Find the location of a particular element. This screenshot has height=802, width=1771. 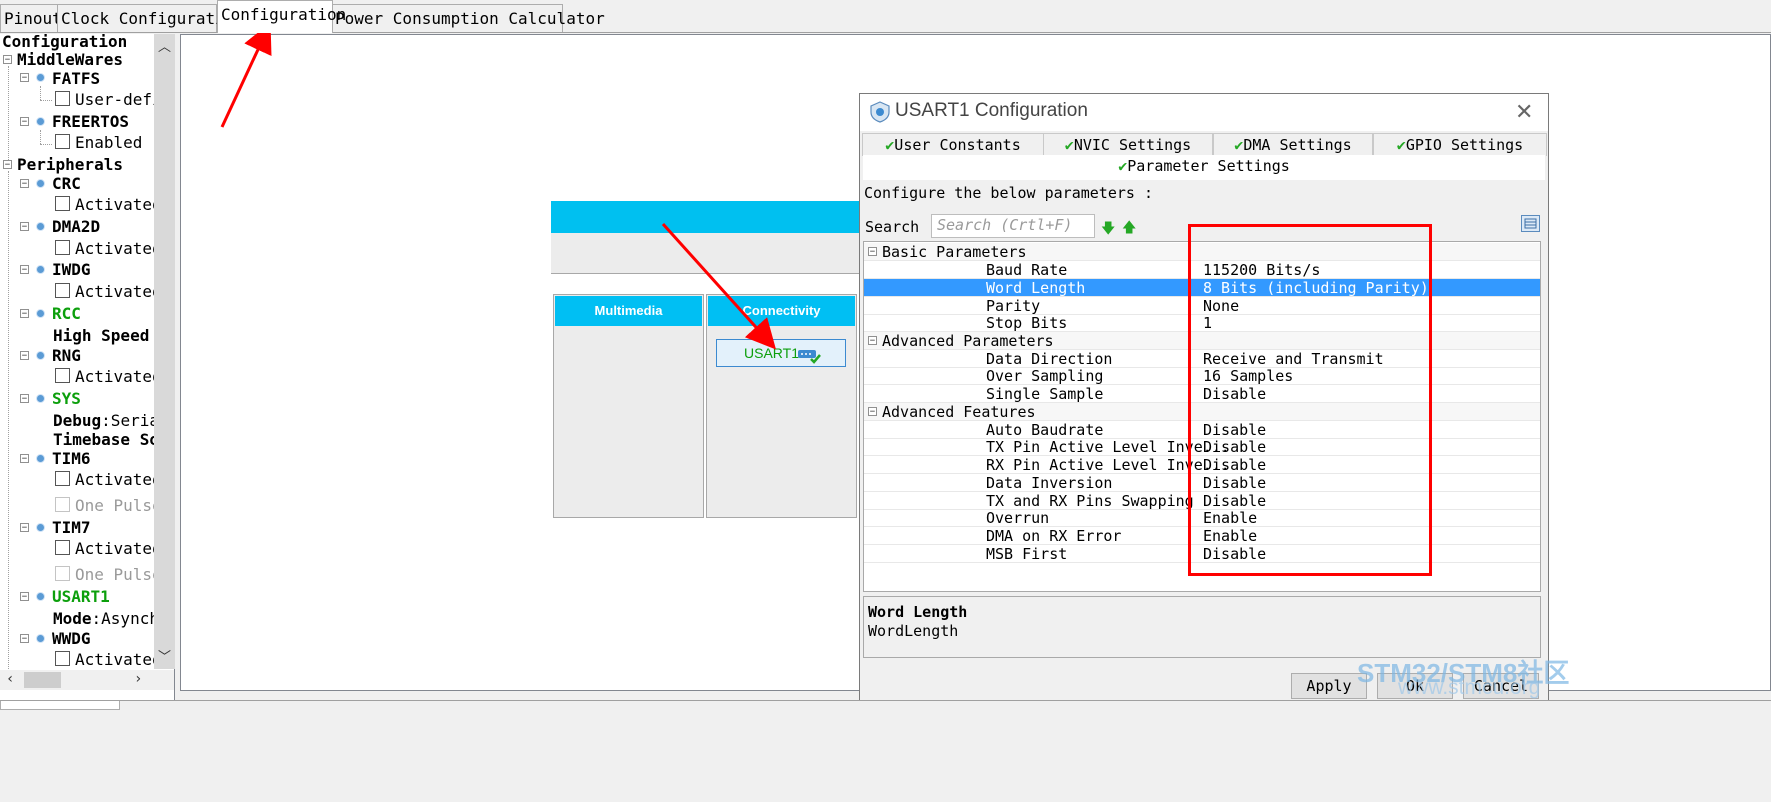

arrow-to-configuration-tab is located at coordinates (246, 75).